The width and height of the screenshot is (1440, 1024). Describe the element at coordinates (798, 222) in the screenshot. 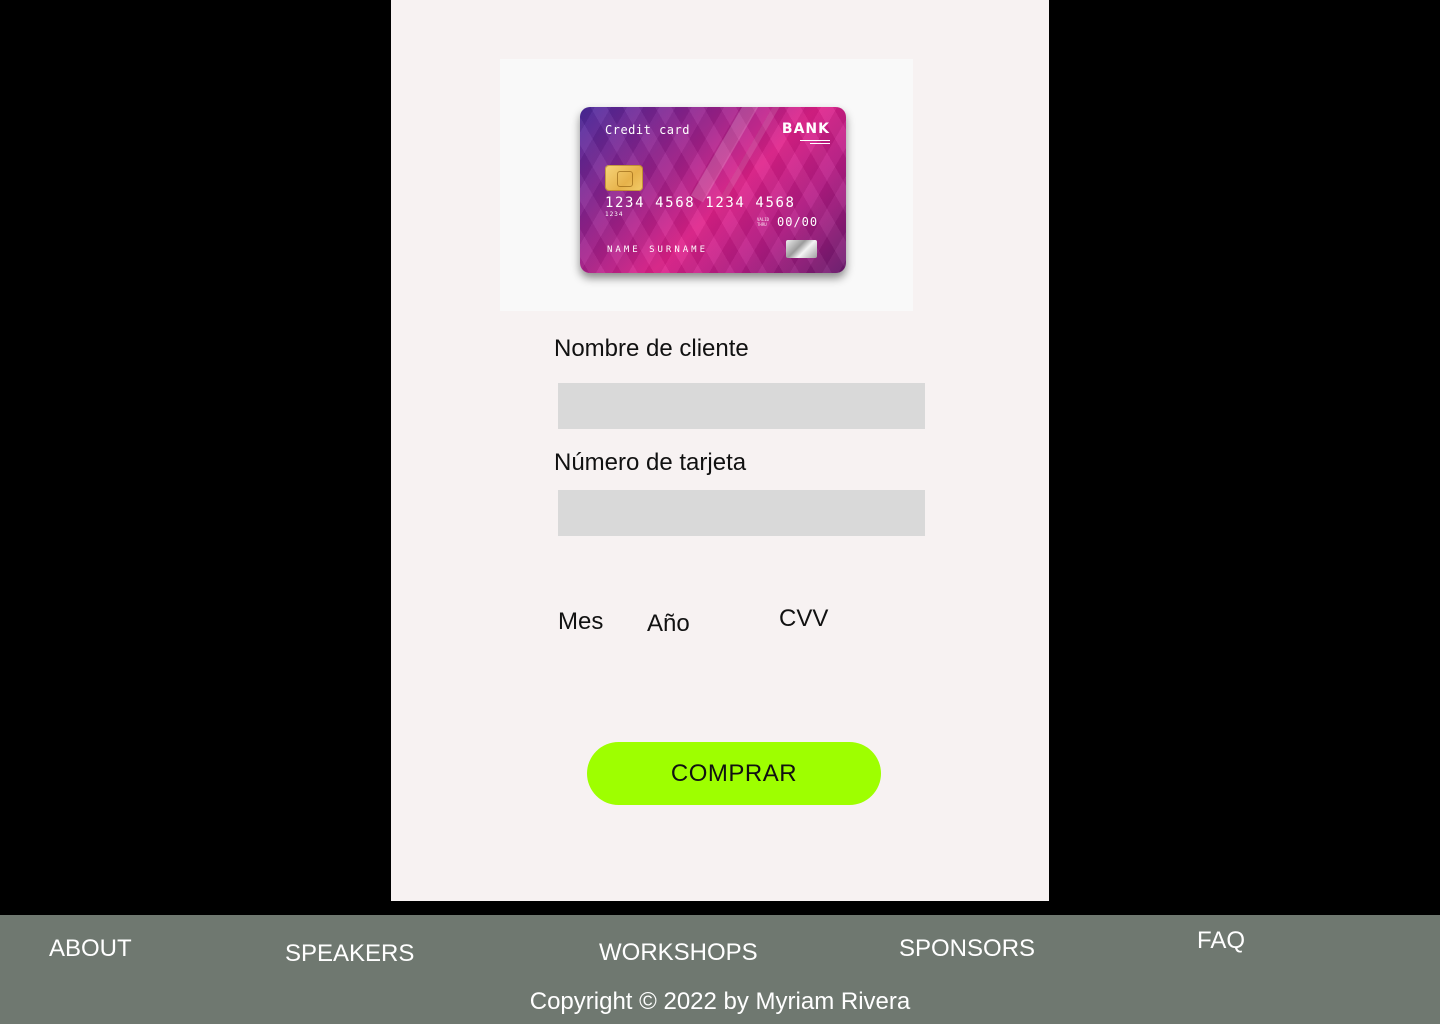

I see `card-expiry: 00/00` at that location.